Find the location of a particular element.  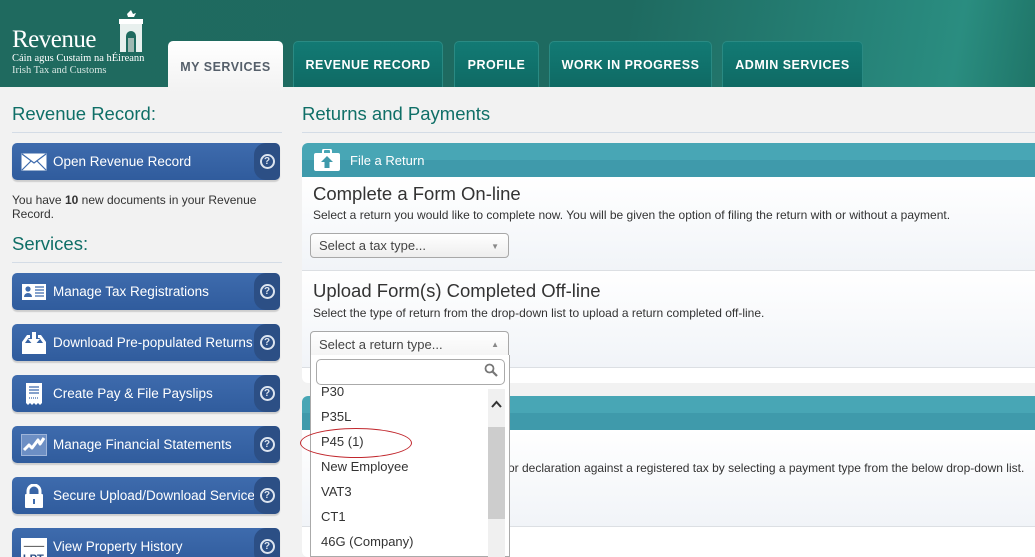

option-p35l: P35L is located at coordinates (336, 416).